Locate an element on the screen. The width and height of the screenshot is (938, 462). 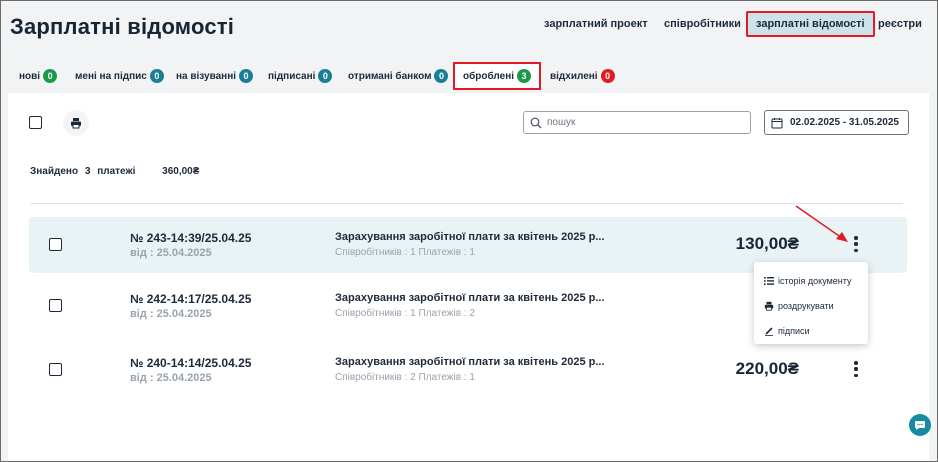
document-number: № 243-14:39/25.04.25 is located at coordinates (191, 238).